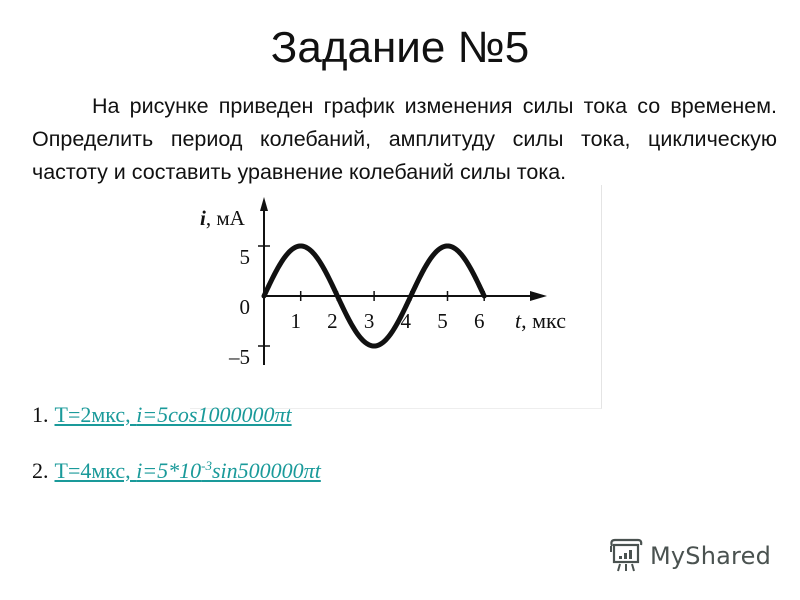 The width and height of the screenshot is (800, 600). I want to click on y-tick-label: 0, so click(245, 307).